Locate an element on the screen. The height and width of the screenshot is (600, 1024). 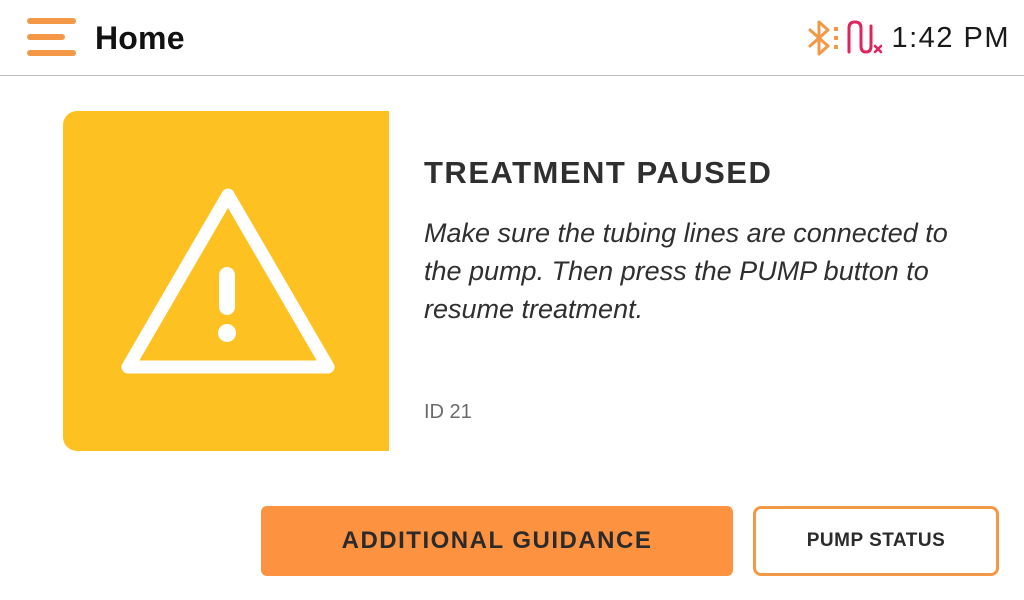
top-bar: Home 1:42 PM is located at coordinates (512, 38).